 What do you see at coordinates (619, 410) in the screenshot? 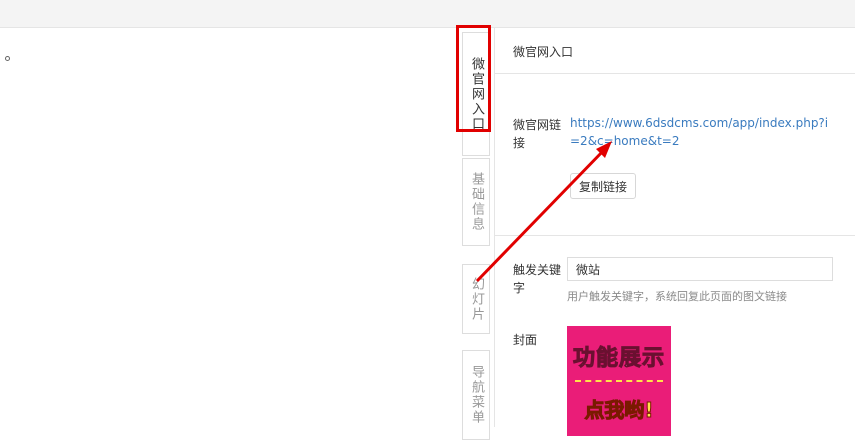
I see `cover-text-line2: 点我哟!` at bounding box center [619, 410].